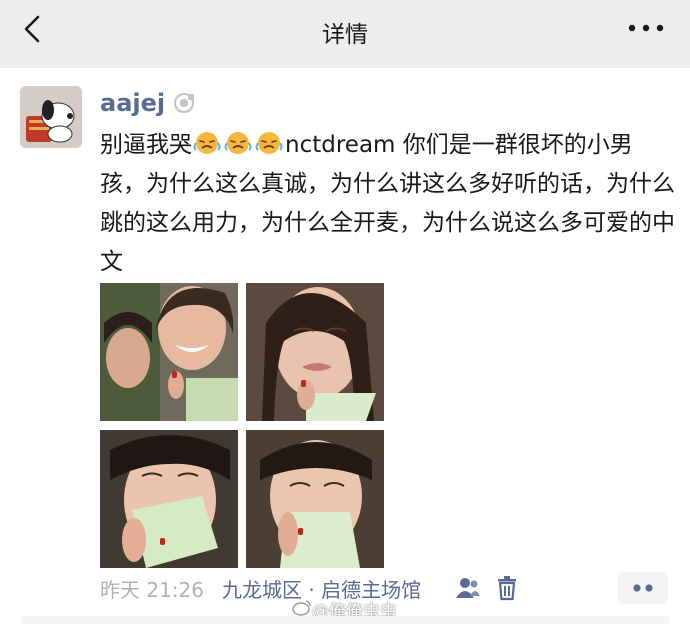 This screenshot has width=690, height=624. Describe the element at coordinates (152, 589) in the screenshot. I see `post-time: 昨天 21:26` at that location.